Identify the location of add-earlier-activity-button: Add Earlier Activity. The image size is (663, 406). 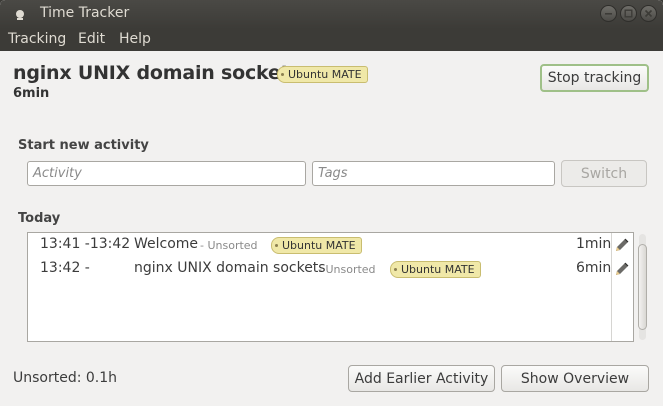
(421, 378).